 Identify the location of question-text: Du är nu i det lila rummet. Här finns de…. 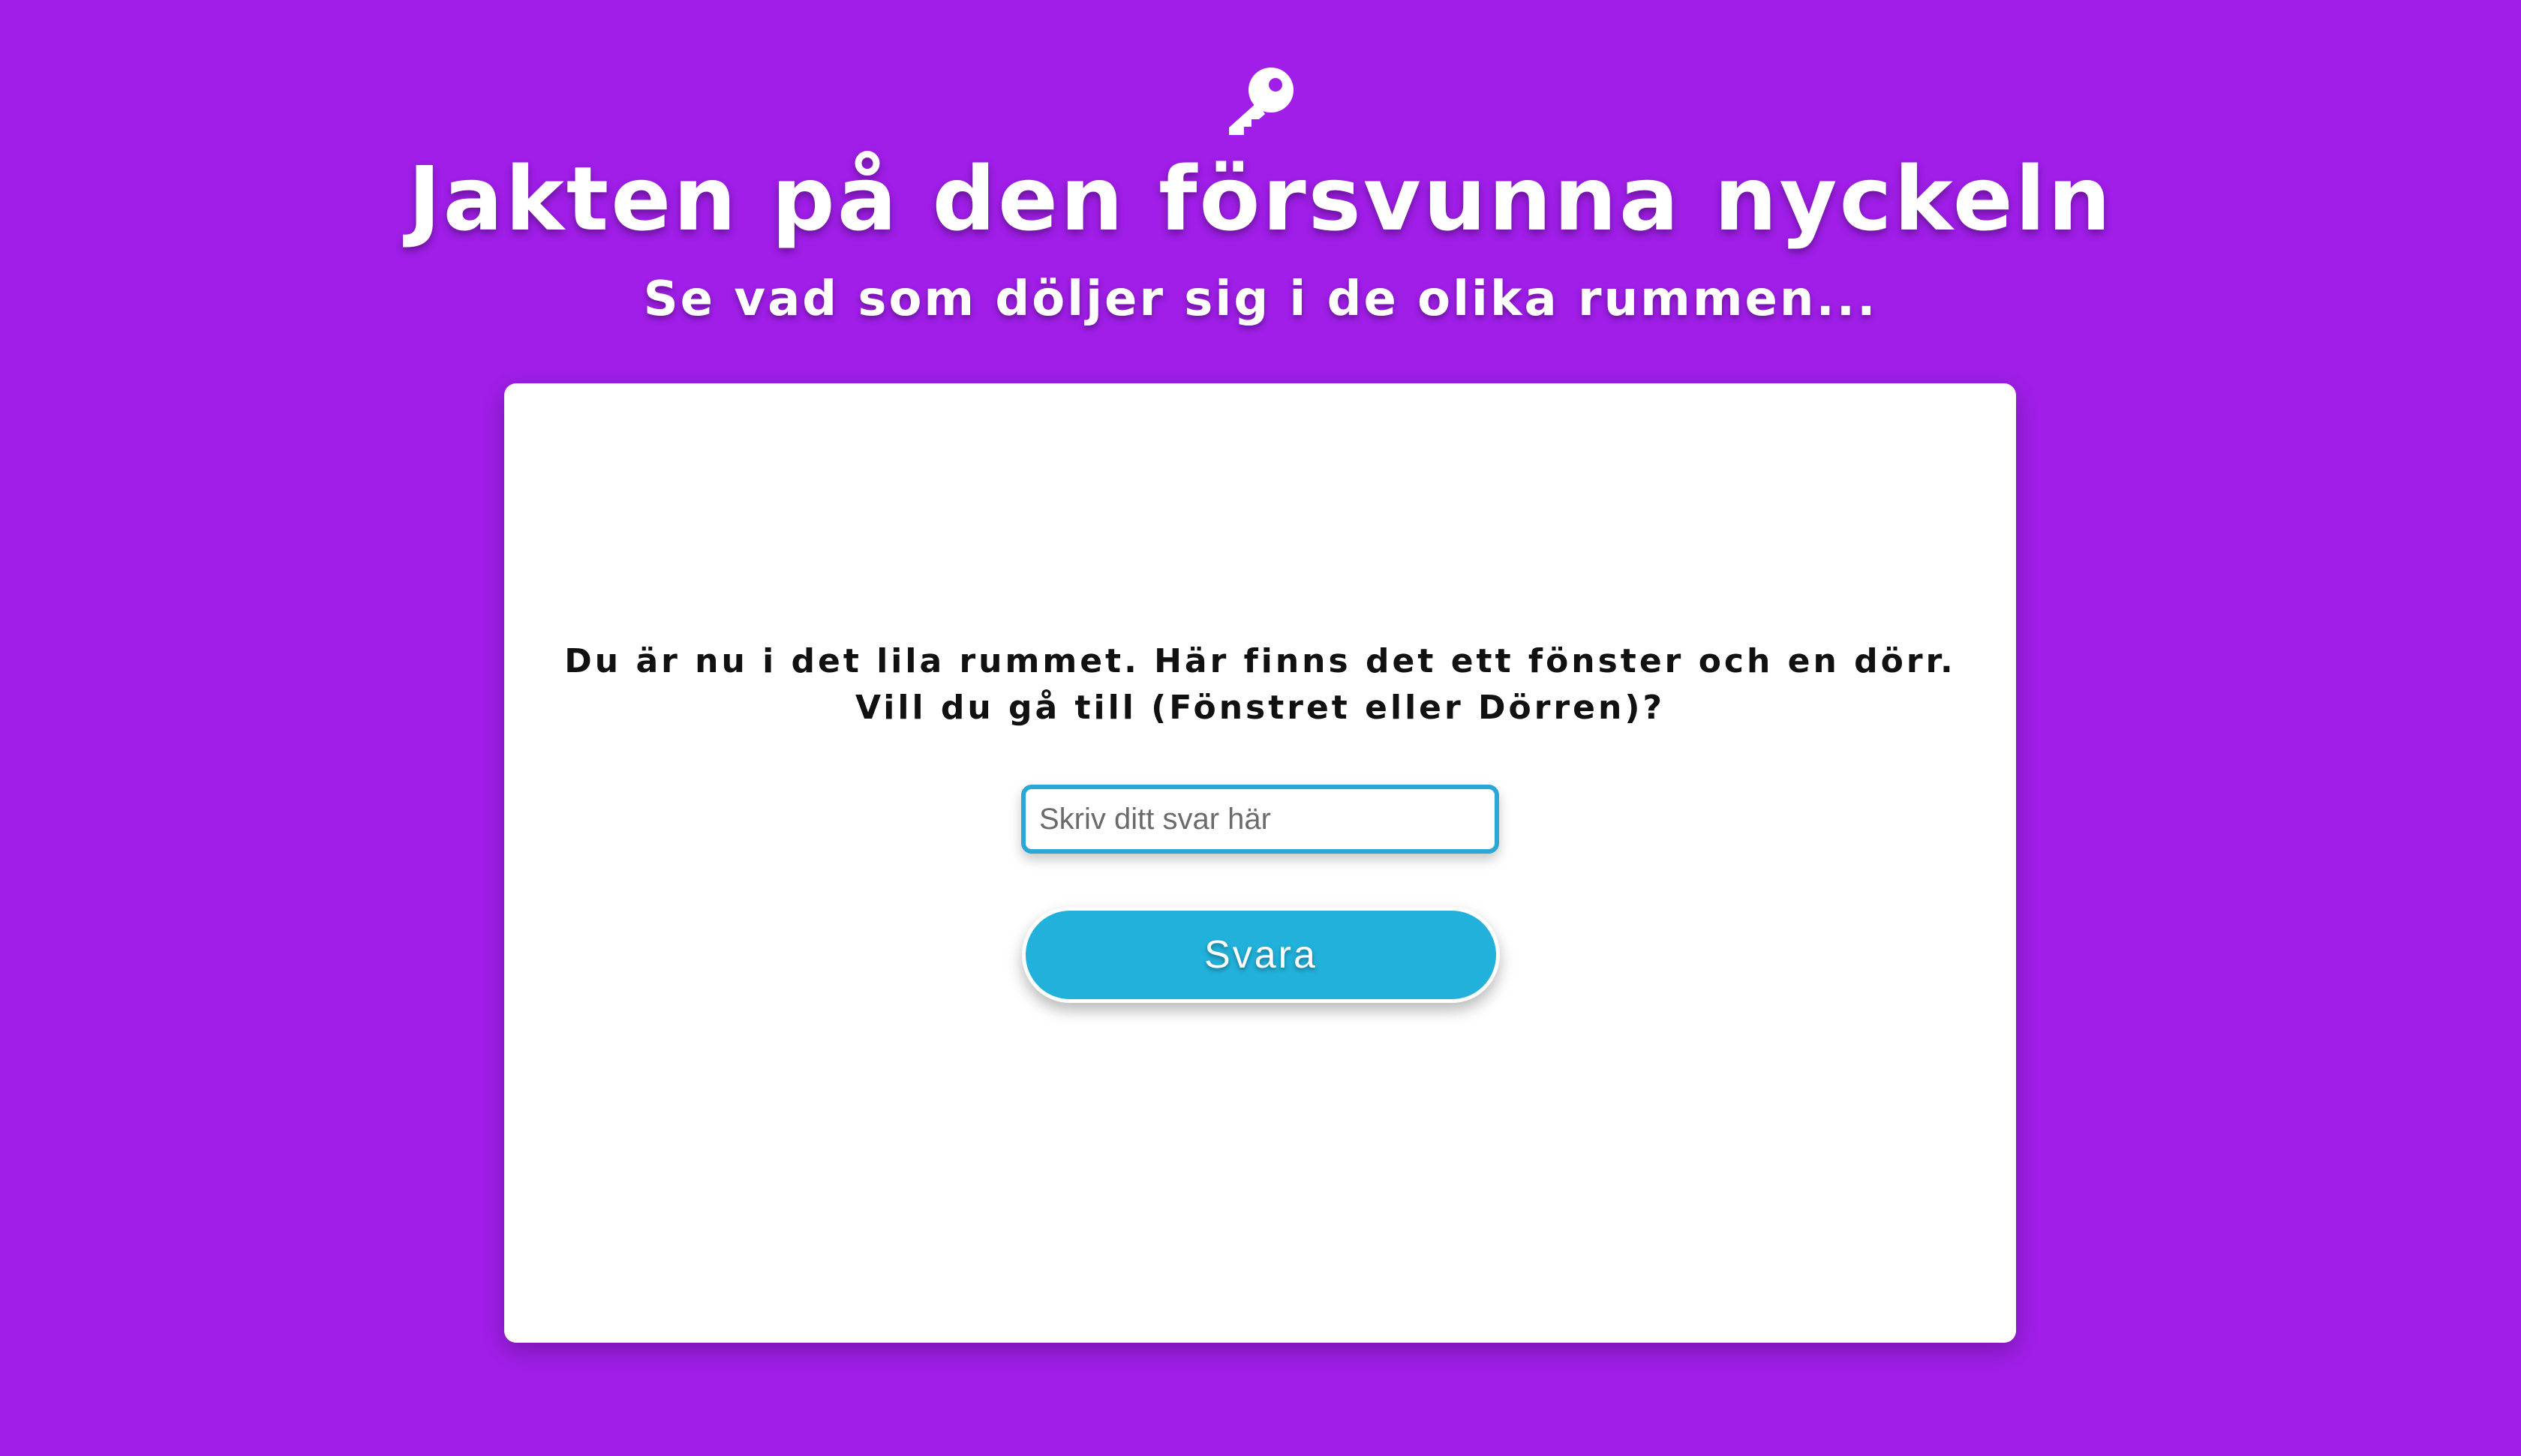
(1260, 684).